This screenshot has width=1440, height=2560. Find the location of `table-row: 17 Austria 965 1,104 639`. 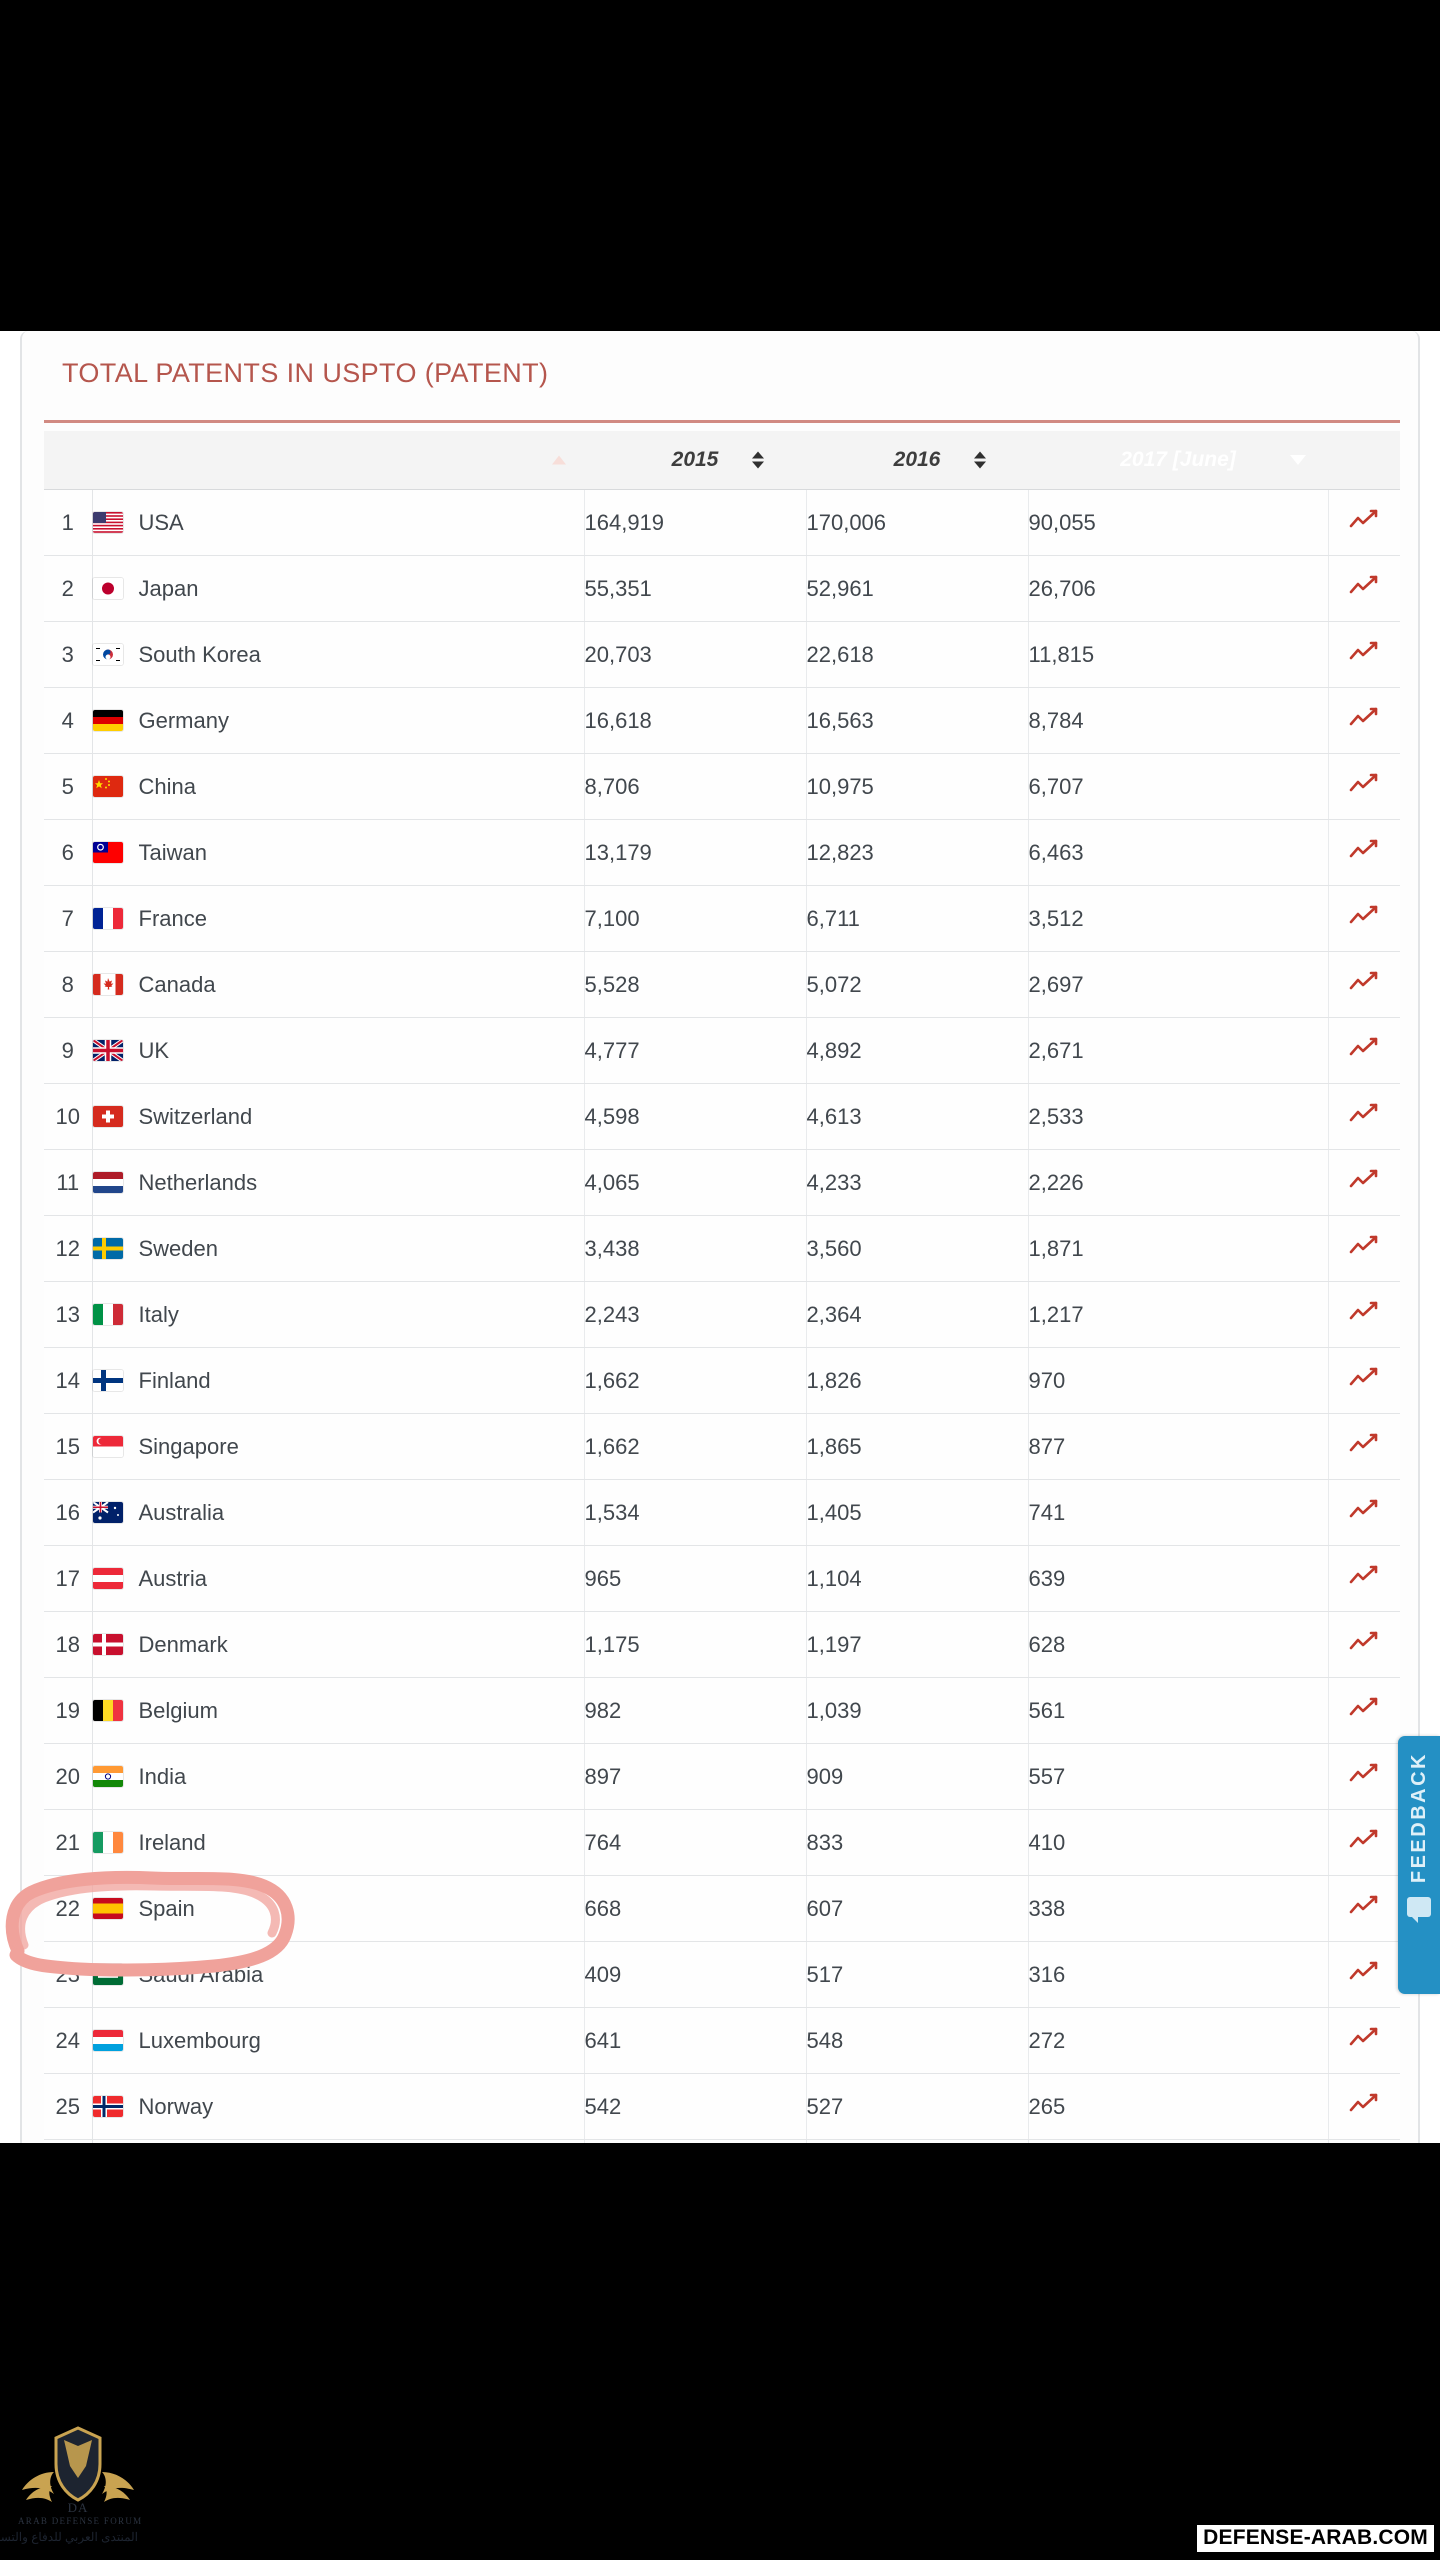

table-row: 17 Austria 965 1,104 639 is located at coordinates (722, 1578).